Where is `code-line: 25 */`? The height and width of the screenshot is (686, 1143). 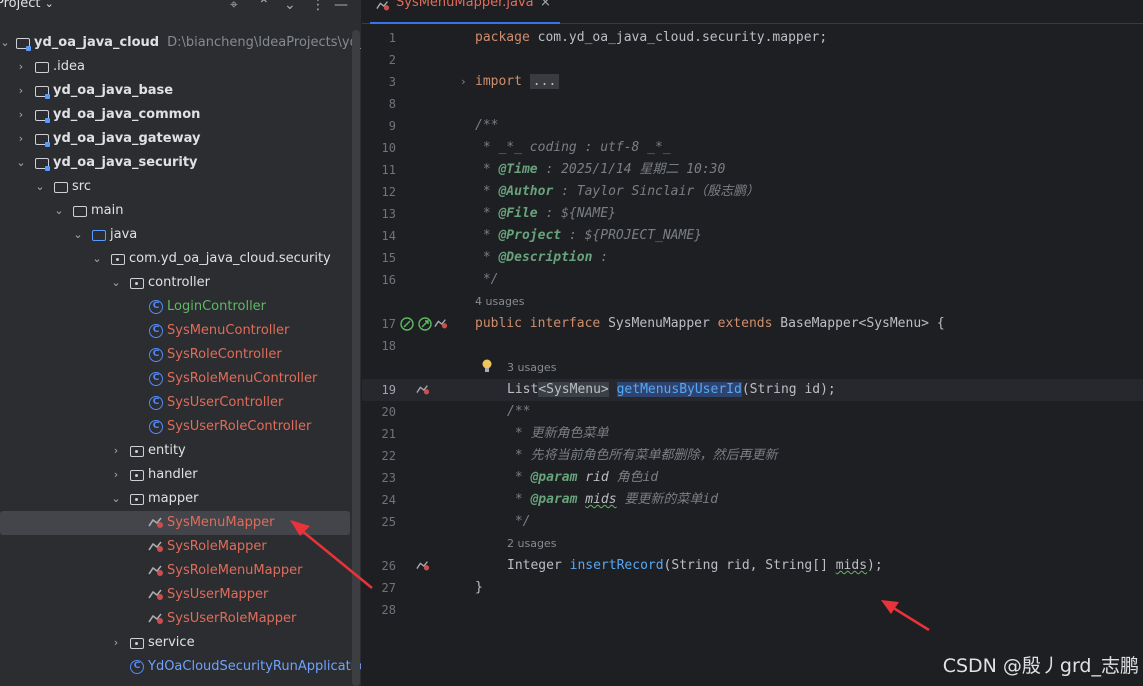 code-line: 25 */ is located at coordinates (752, 522).